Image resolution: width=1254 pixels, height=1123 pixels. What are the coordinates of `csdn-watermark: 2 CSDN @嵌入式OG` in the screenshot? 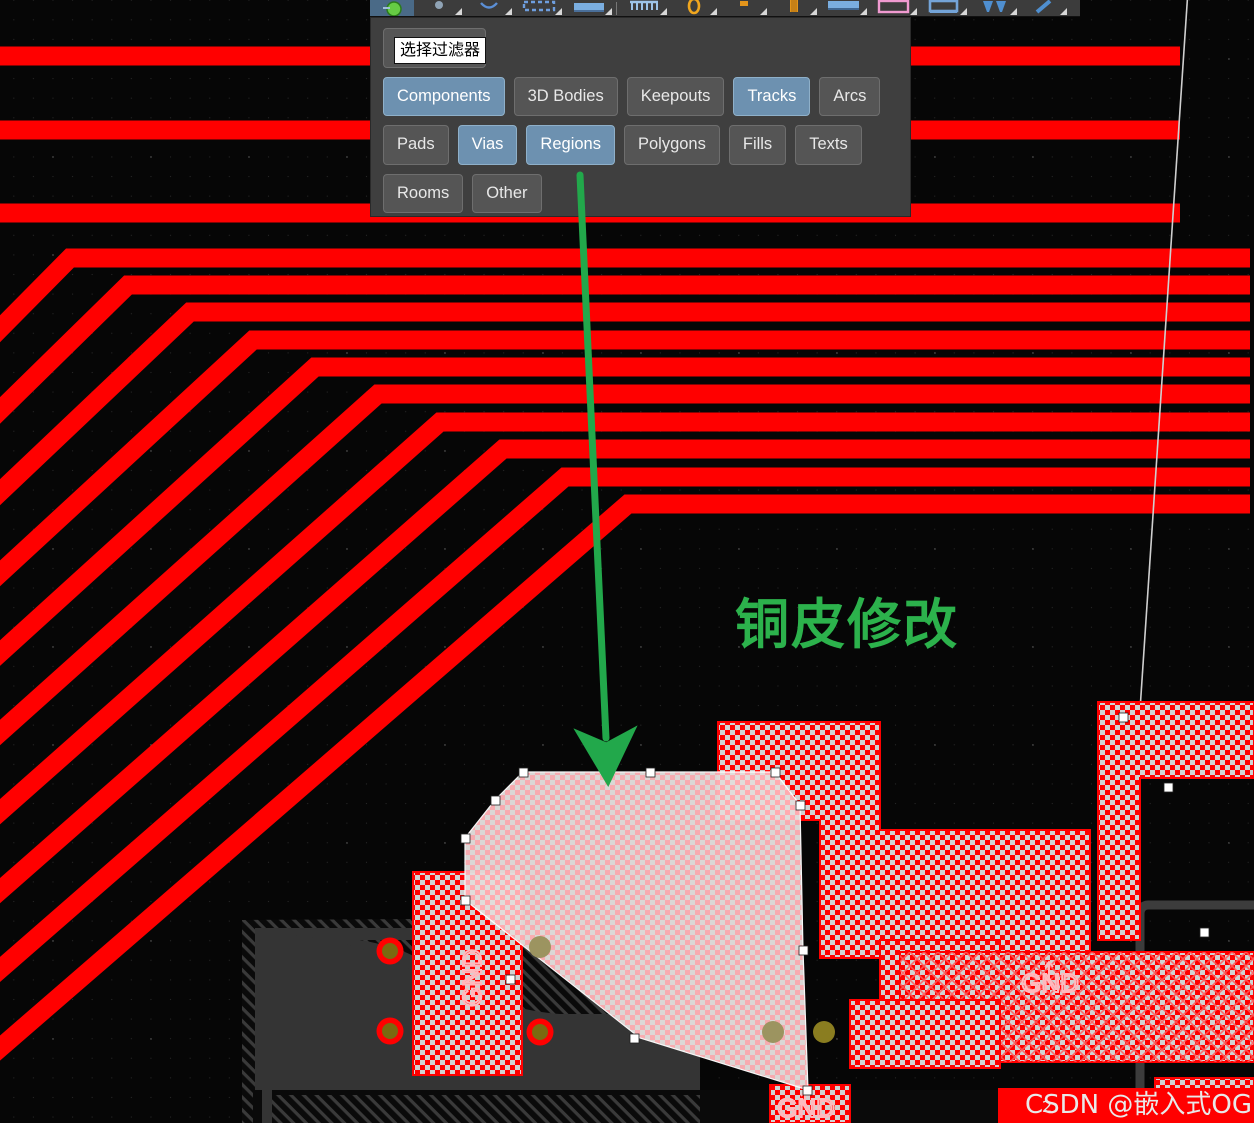 It's located at (1126, 1105).